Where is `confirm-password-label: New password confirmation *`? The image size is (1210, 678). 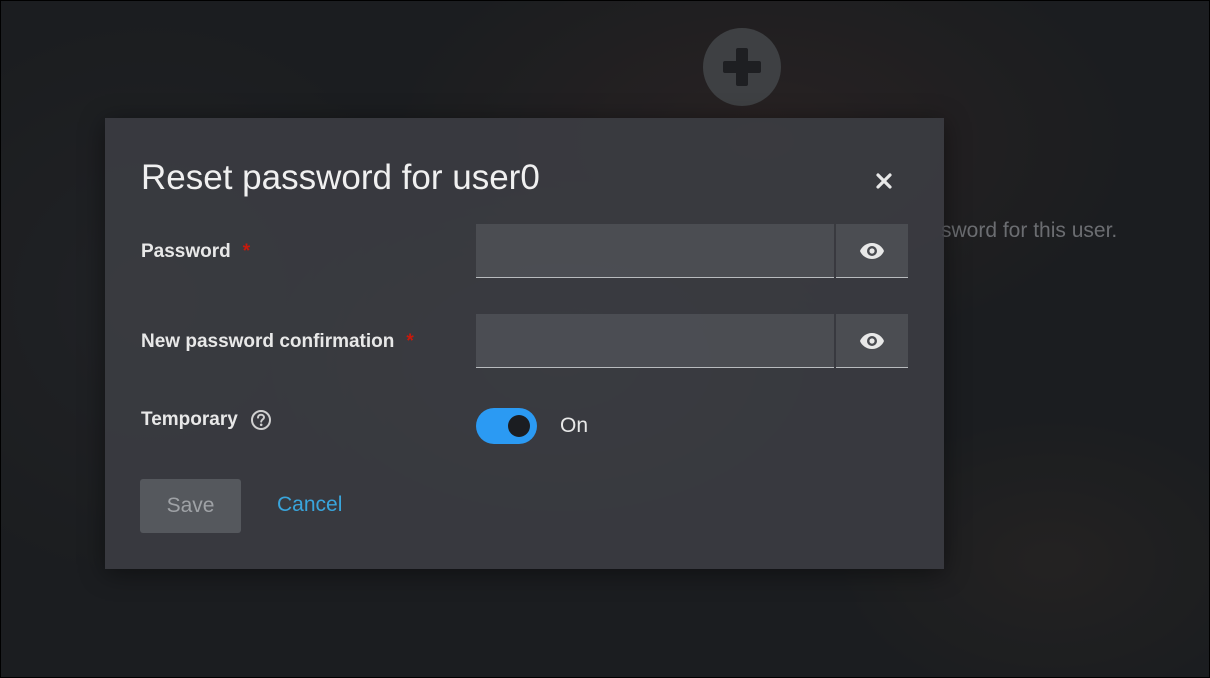 confirm-password-label: New password confirmation * is located at coordinates (277, 342).